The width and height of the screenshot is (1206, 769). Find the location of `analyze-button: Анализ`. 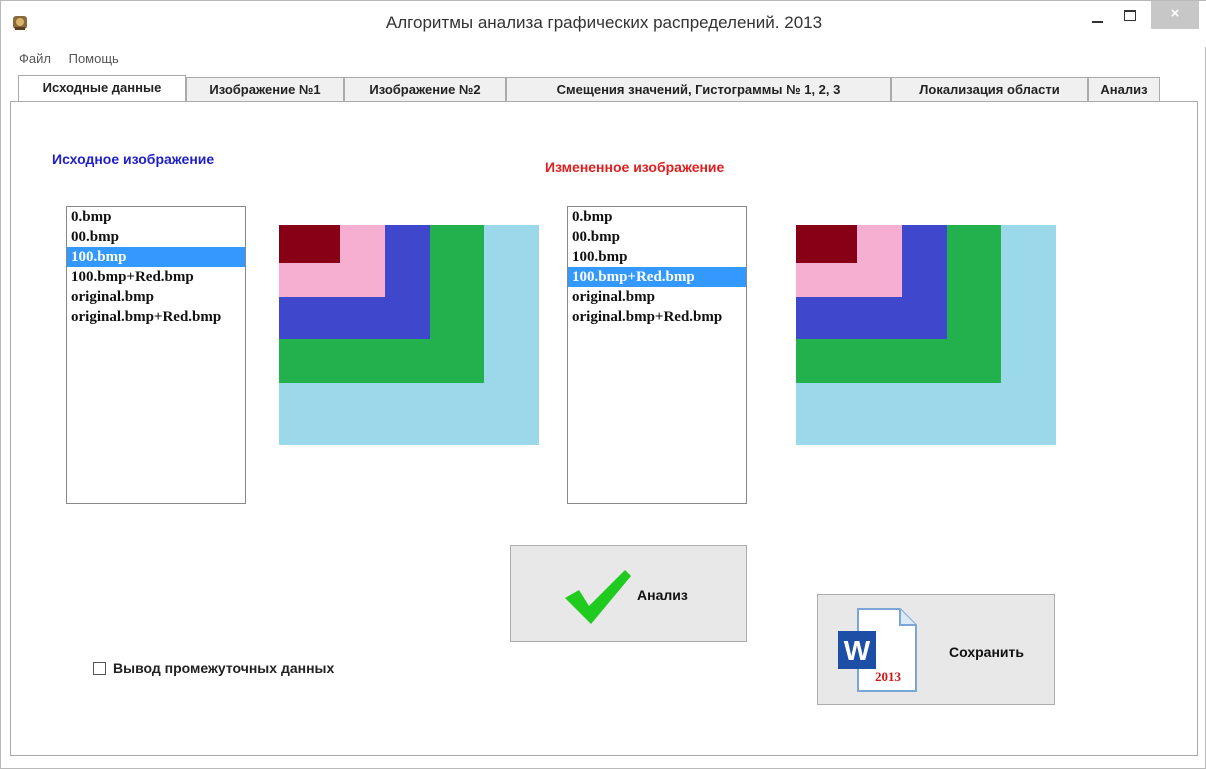

analyze-button: Анализ is located at coordinates (628, 593).